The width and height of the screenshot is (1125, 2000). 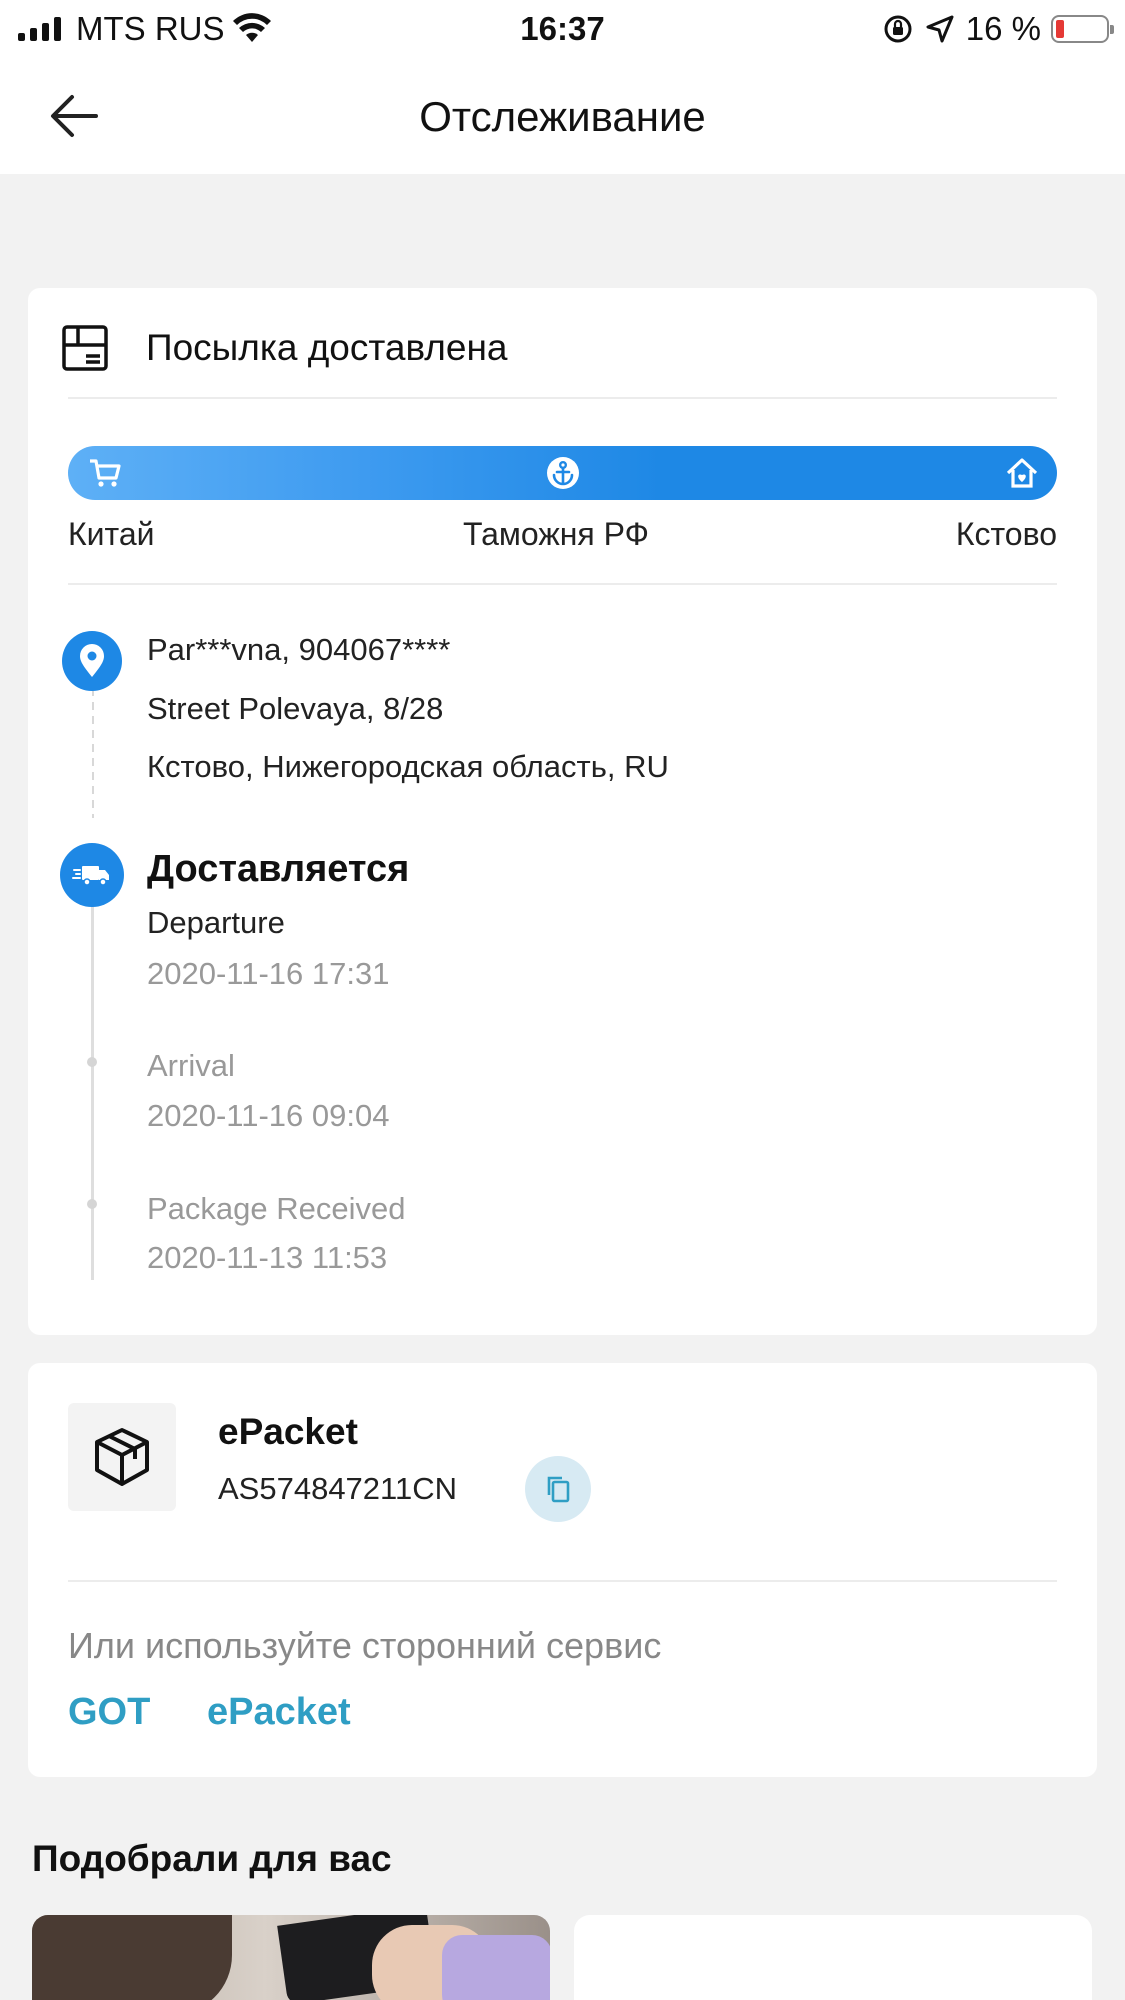 I want to click on event-time: 2020-11-16 09:04, so click(x=268, y=1115).